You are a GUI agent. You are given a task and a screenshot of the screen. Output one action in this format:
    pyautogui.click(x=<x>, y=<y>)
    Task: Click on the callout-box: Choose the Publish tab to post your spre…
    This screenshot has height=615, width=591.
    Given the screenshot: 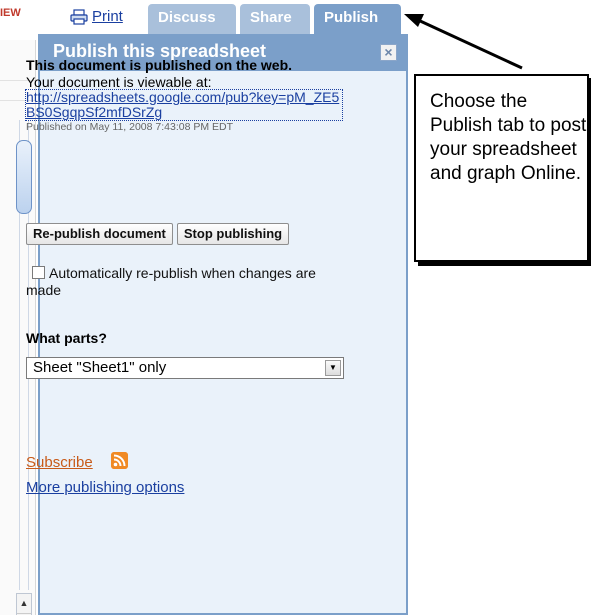 What is the action you would take?
    pyautogui.click(x=501, y=168)
    